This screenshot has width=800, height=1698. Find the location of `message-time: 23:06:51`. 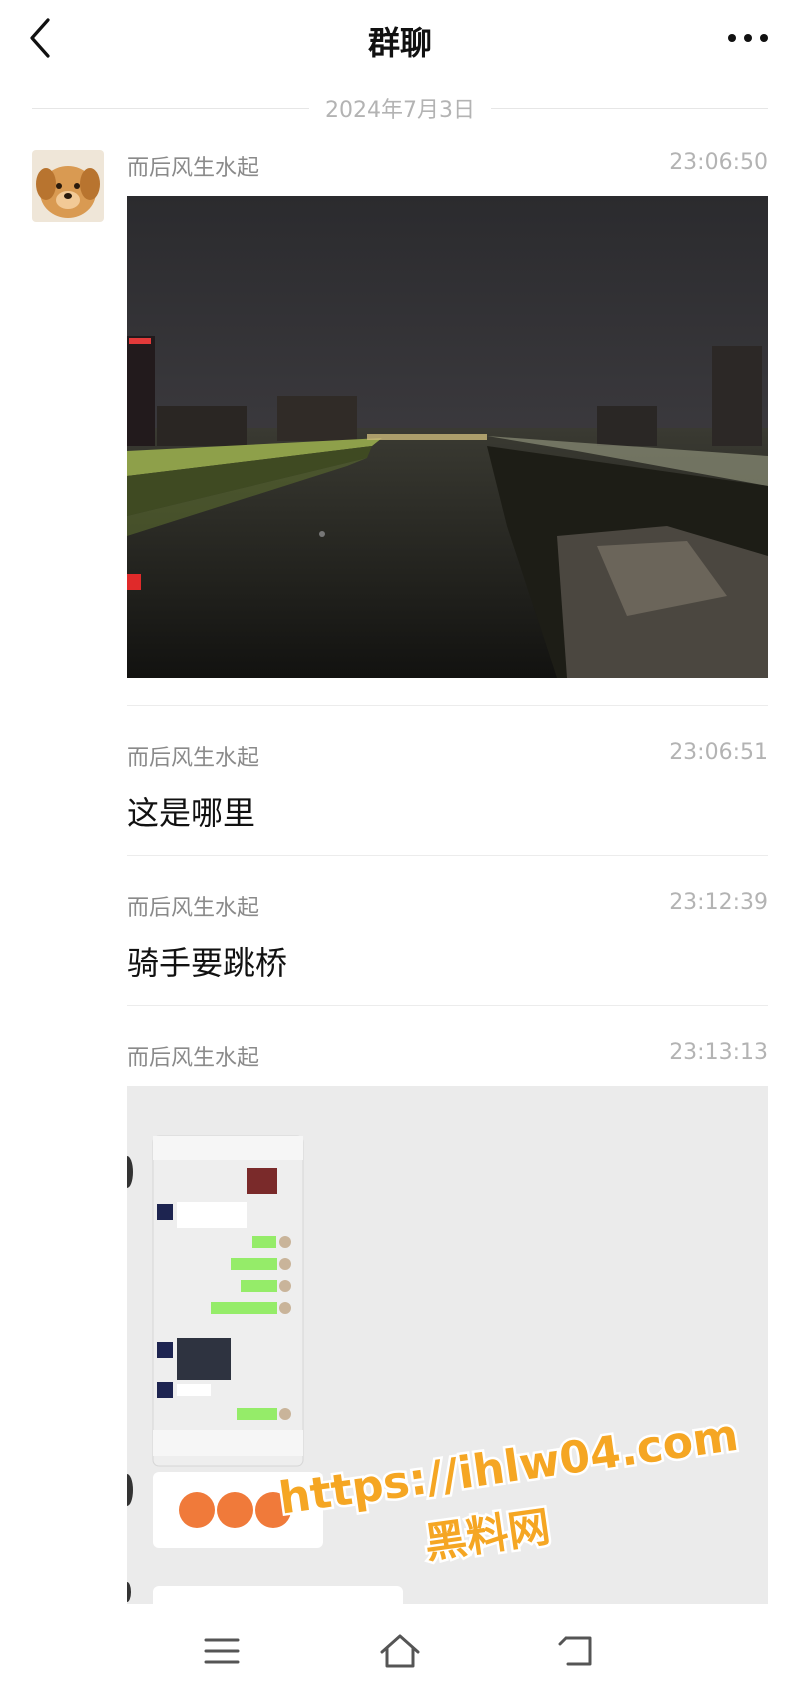

message-time: 23:06:51 is located at coordinates (718, 752).